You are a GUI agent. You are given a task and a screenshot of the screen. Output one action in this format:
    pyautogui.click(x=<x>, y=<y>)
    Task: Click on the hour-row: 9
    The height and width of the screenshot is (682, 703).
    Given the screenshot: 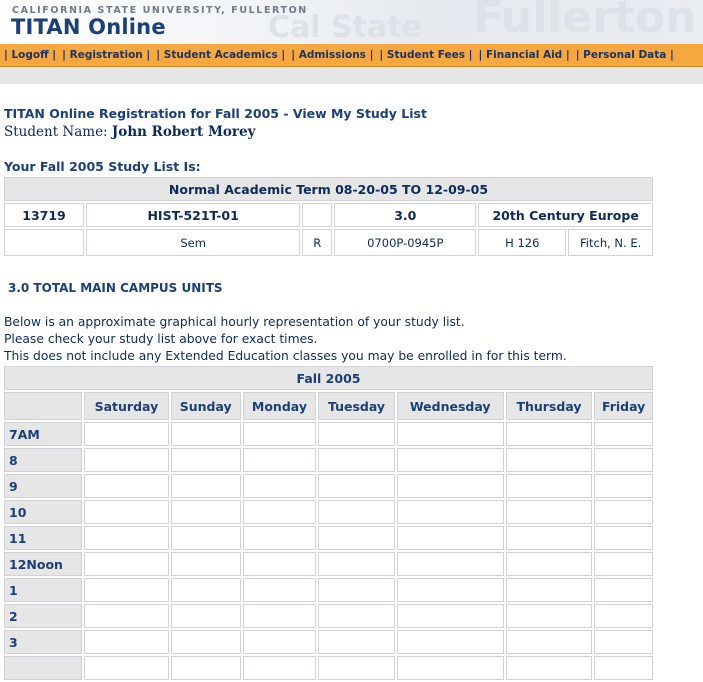 What is the action you would take?
    pyautogui.click(x=328, y=486)
    